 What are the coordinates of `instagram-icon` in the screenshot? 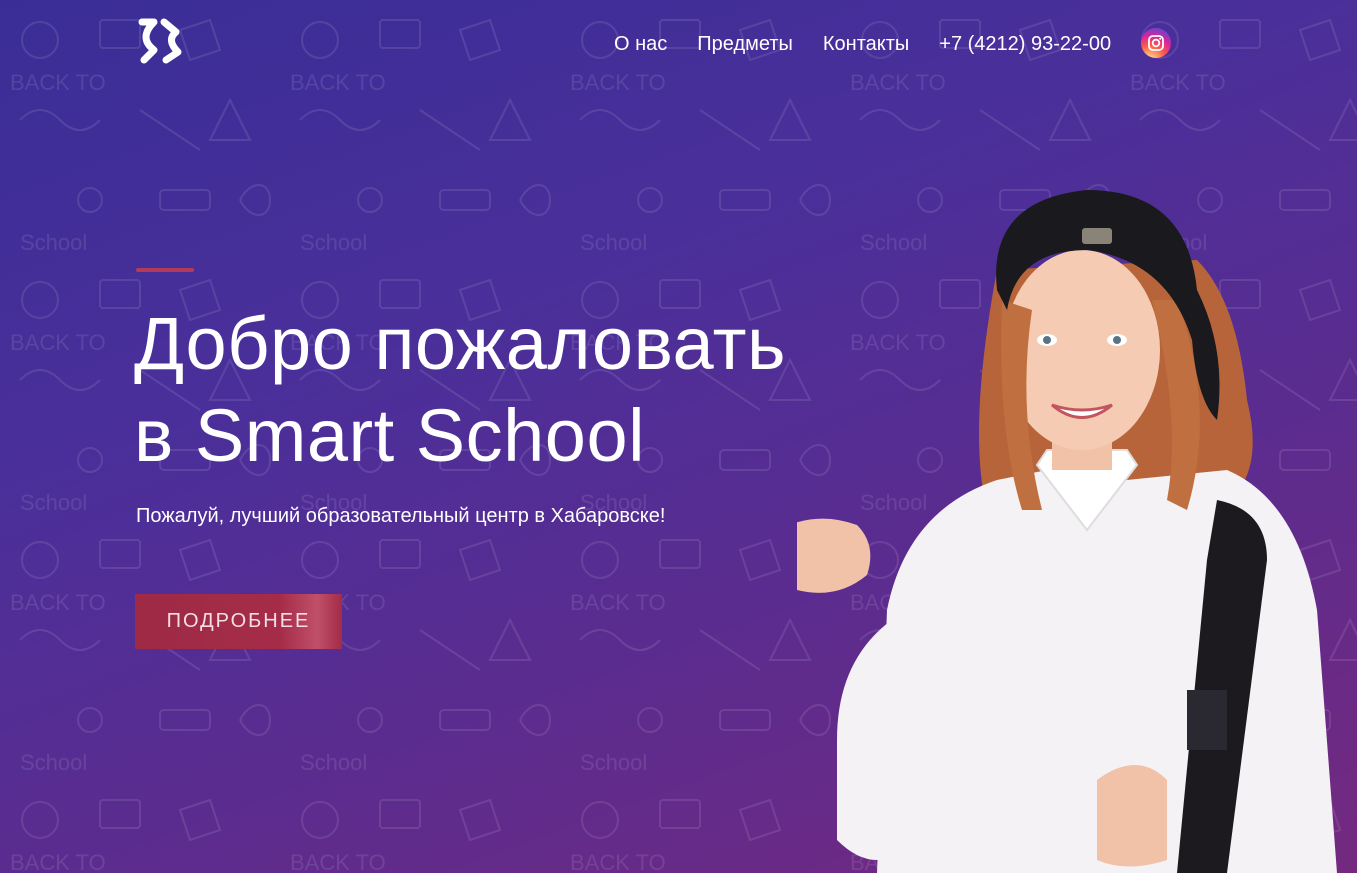 It's located at (1156, 43).